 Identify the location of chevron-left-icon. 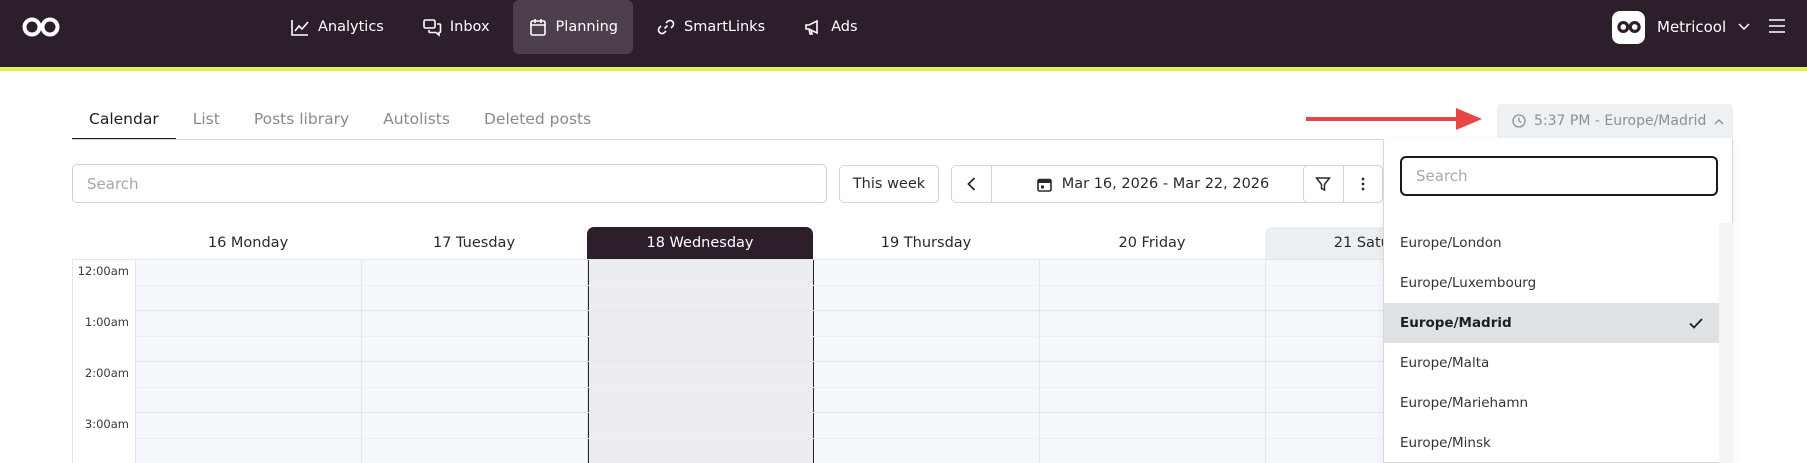
(971, 184).